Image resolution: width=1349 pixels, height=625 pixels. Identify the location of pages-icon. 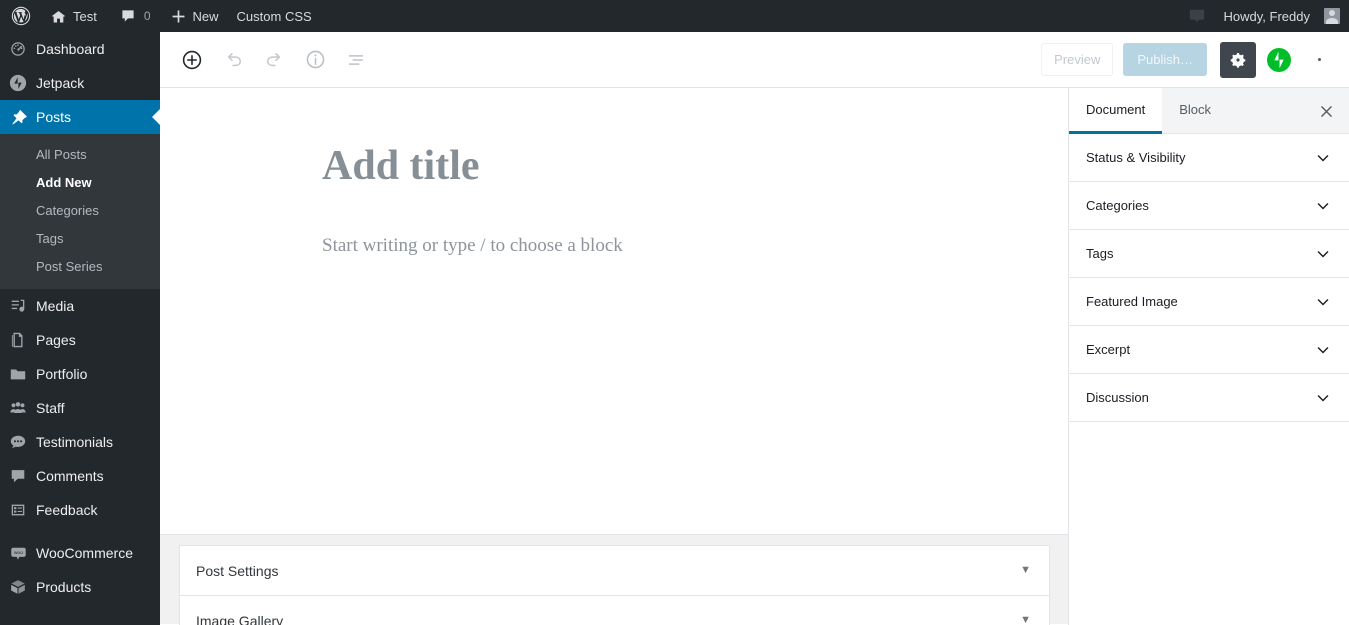
(18, 340).